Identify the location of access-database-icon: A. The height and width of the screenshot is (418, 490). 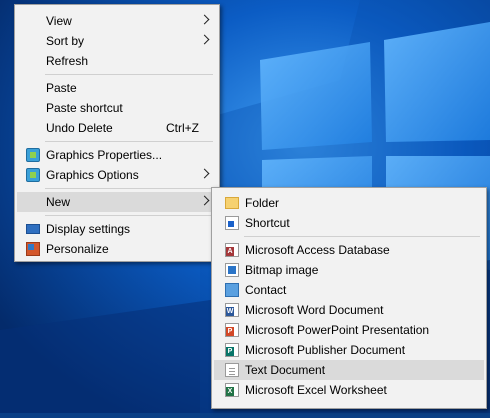
(232, 250).